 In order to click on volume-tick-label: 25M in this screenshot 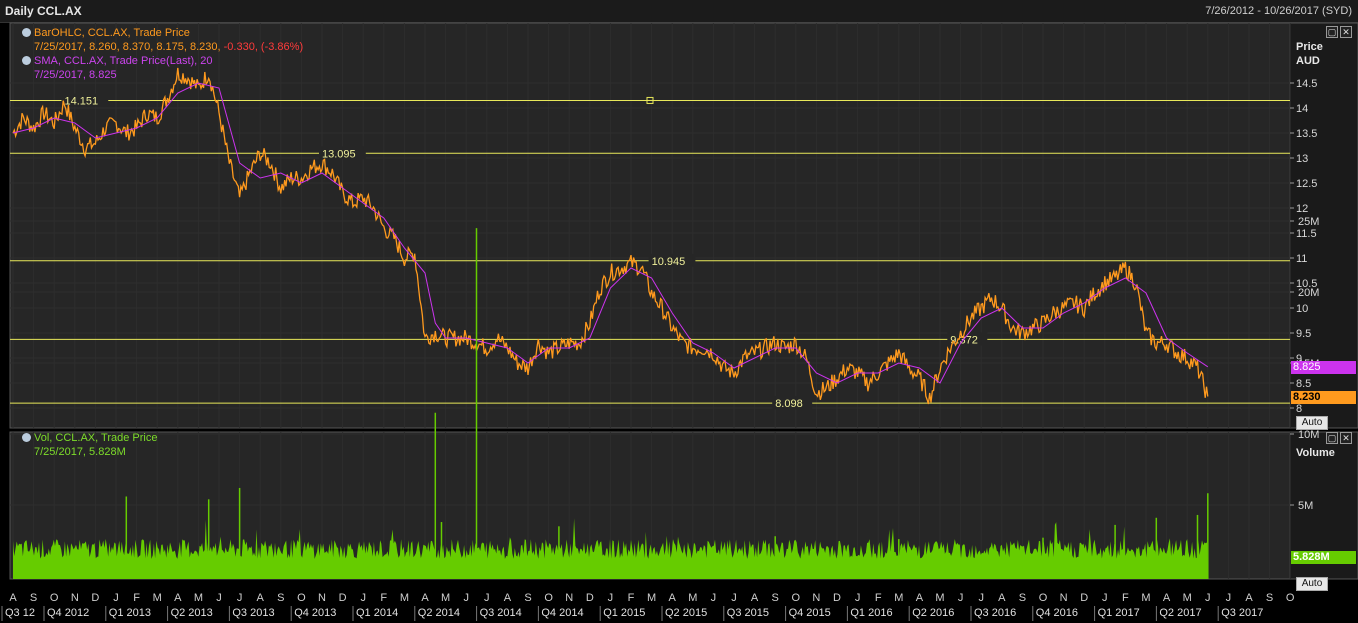, I will do `click(1308, 222)`.